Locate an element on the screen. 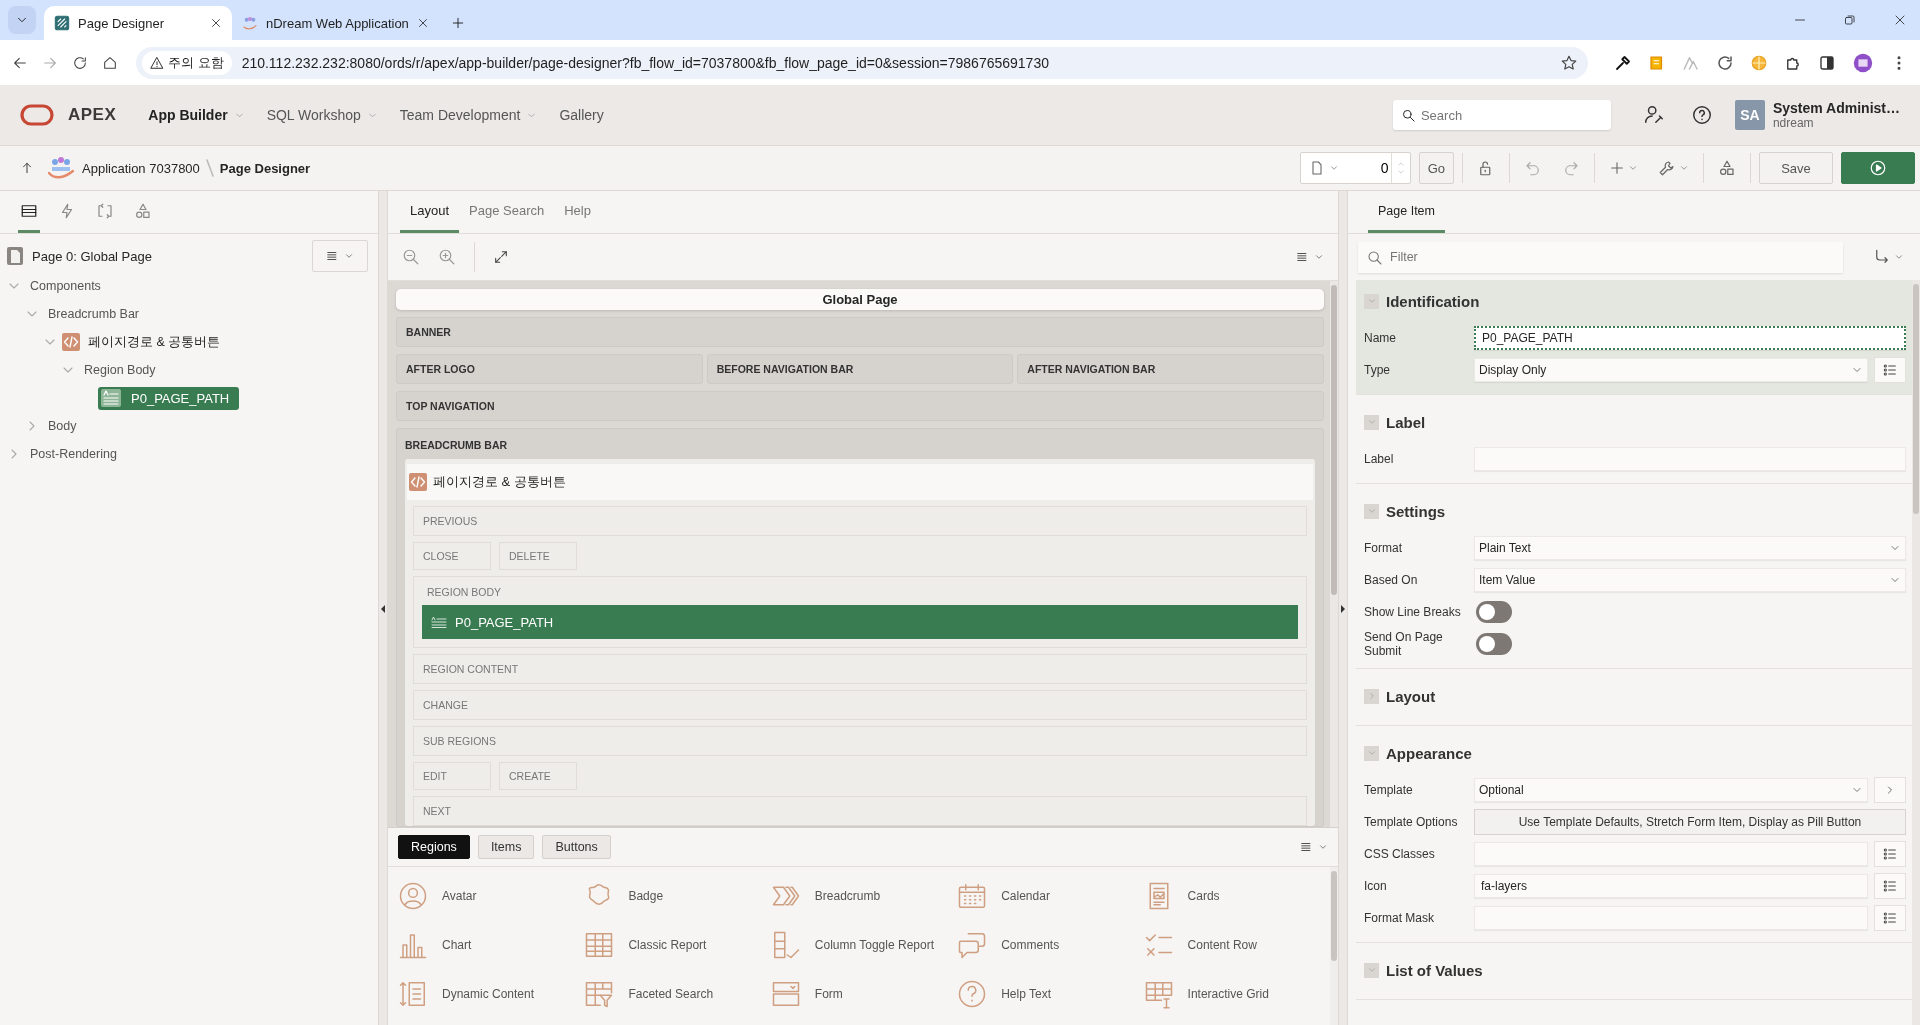 The image size is (1920, 1025). run-button is located at coordinates (1878, 168).